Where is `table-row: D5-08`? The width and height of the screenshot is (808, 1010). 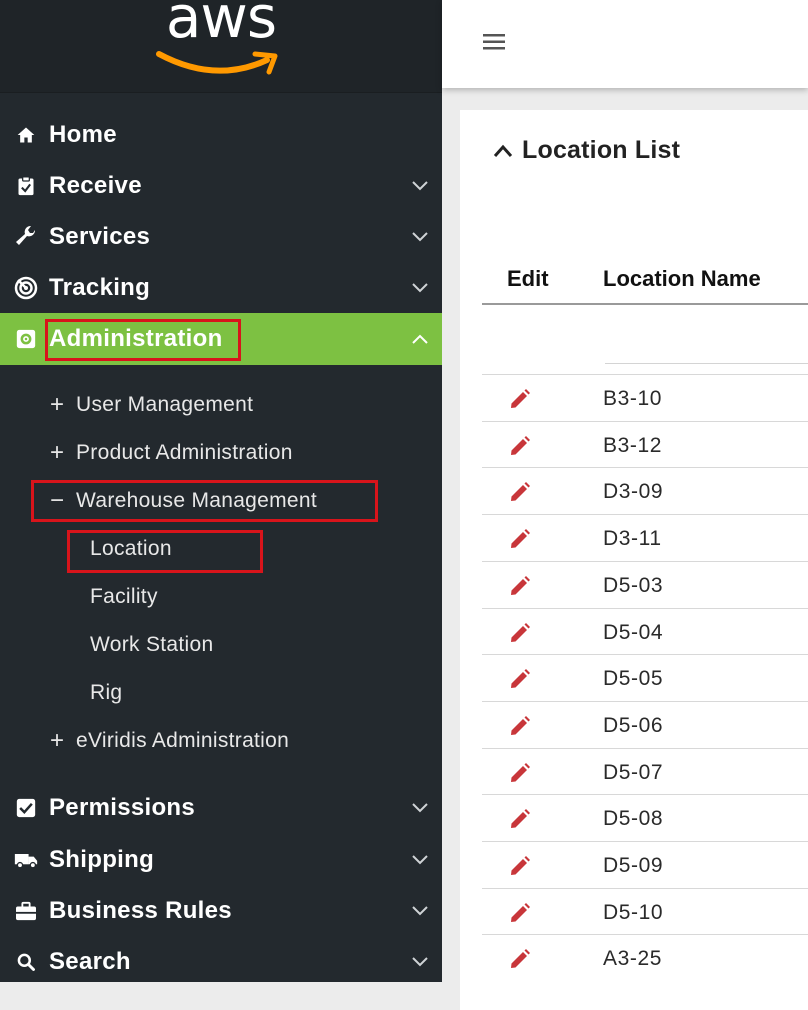
table-row: D5-08 is located at coordinates (645, 817).